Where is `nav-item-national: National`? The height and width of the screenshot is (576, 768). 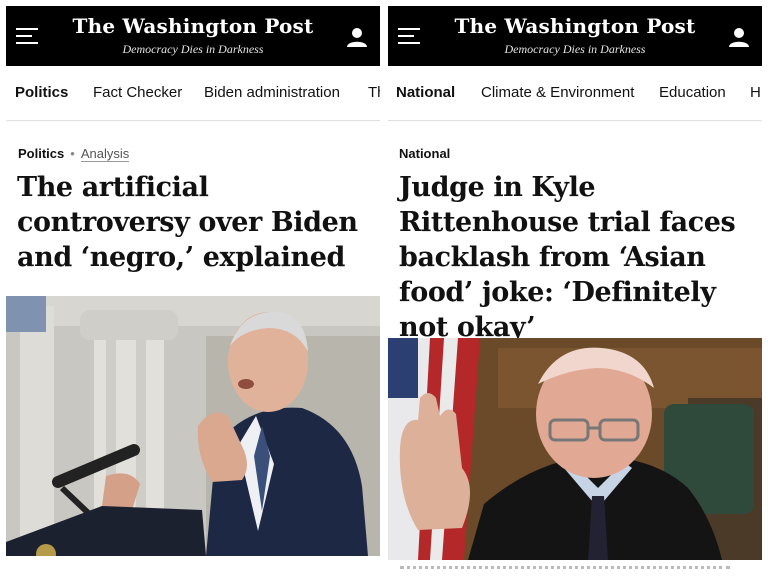
nav-item-national: National is located at coordinates (425, 92).